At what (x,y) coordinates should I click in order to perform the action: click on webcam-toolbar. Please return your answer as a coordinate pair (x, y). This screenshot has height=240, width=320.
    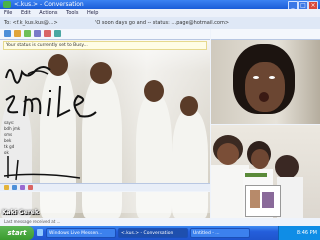
    Looking at the image, I should click on (265, 34).